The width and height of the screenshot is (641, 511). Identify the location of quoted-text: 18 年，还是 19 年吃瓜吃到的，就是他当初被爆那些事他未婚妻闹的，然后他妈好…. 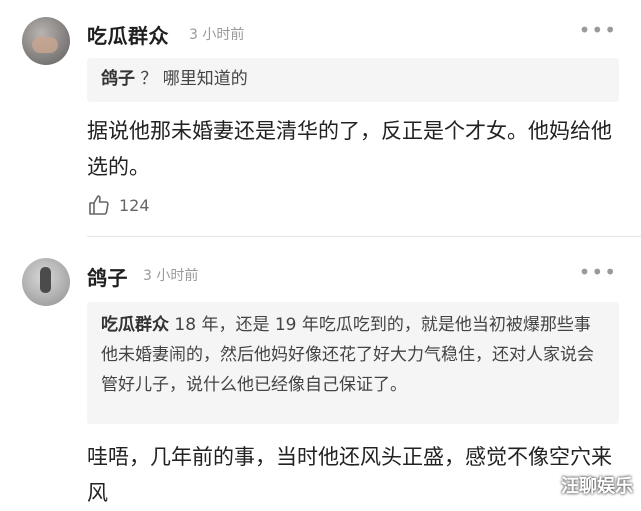
(347, 355).